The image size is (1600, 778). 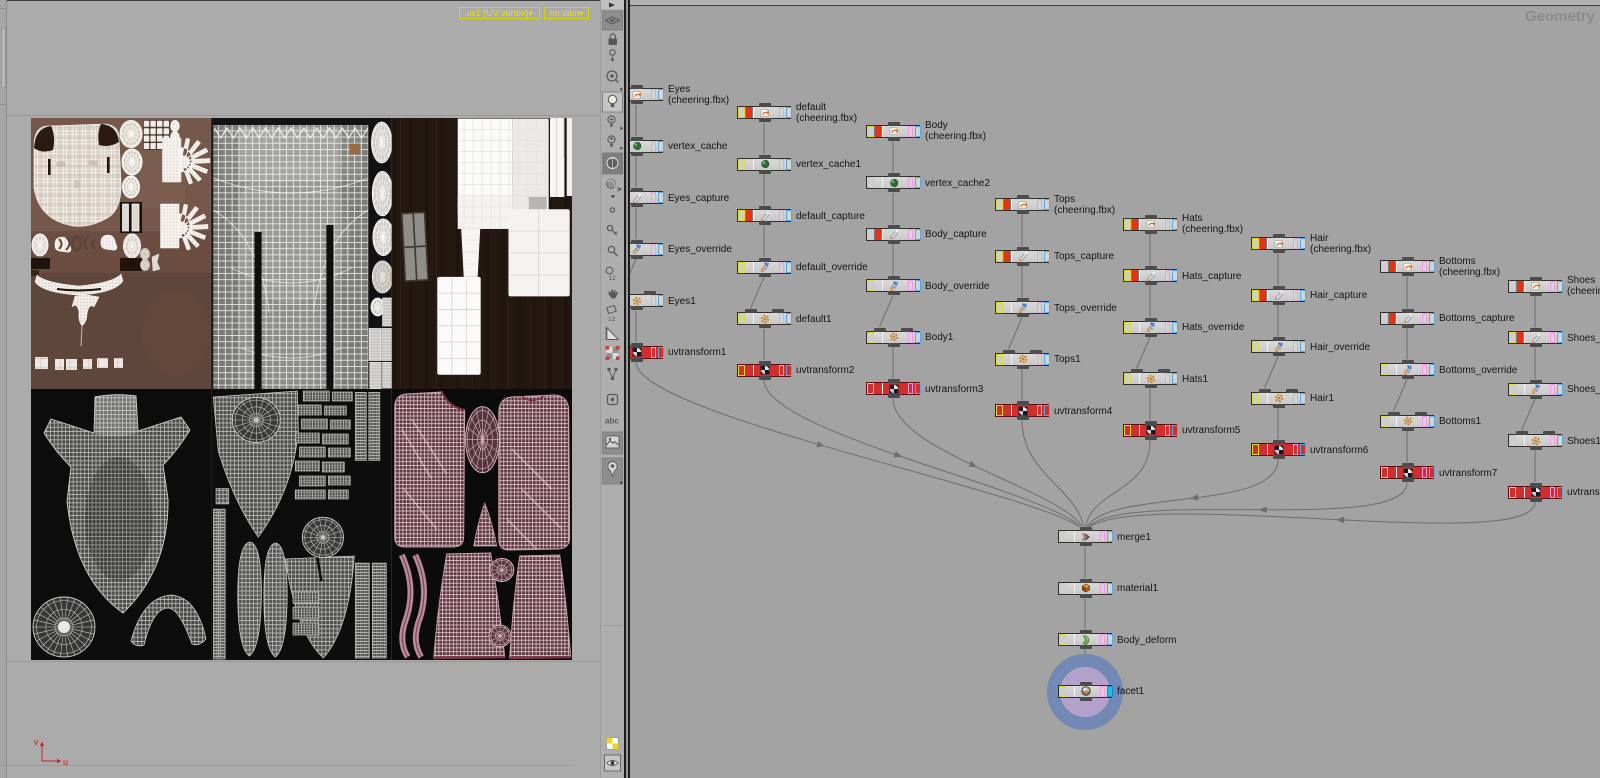 I want to click on svg-text: abc, so click(x=612, y=421).